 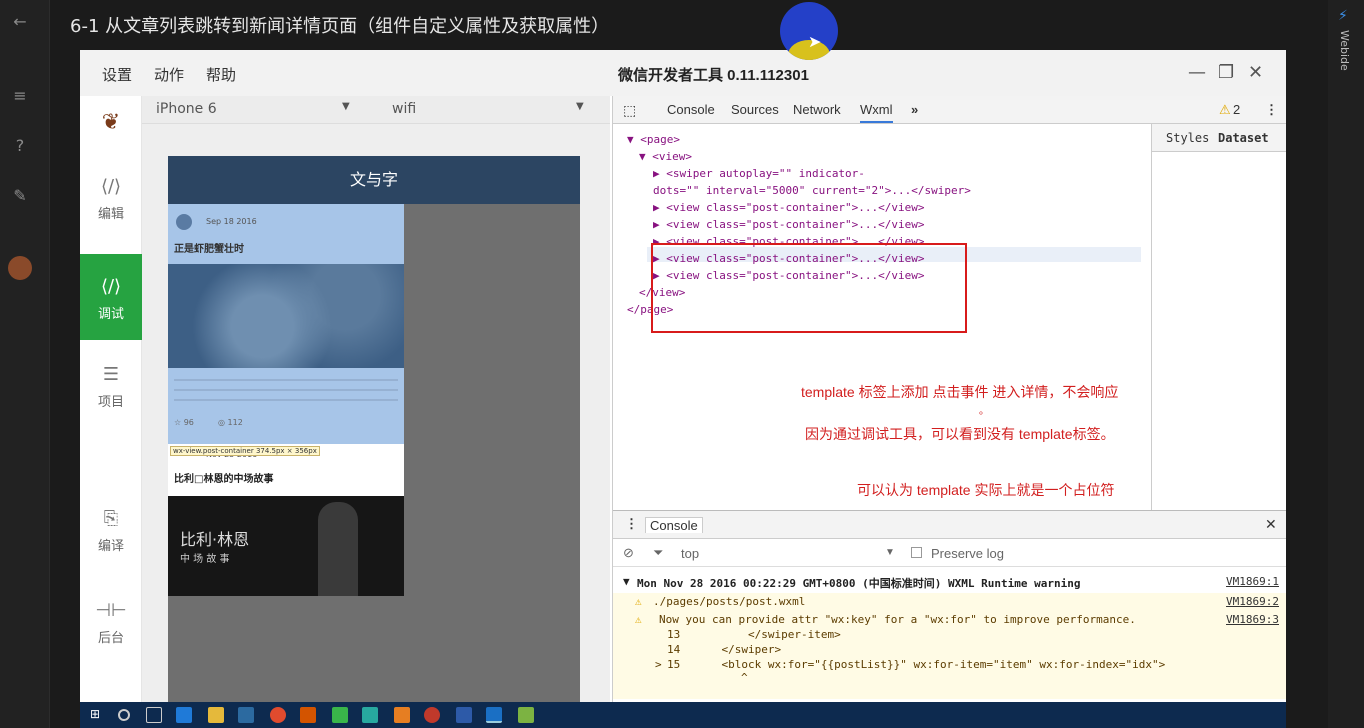 What do you see at coordinates (338, 549) in the screenshot?
I see `poster-figure` at bounding box center [338, 549].